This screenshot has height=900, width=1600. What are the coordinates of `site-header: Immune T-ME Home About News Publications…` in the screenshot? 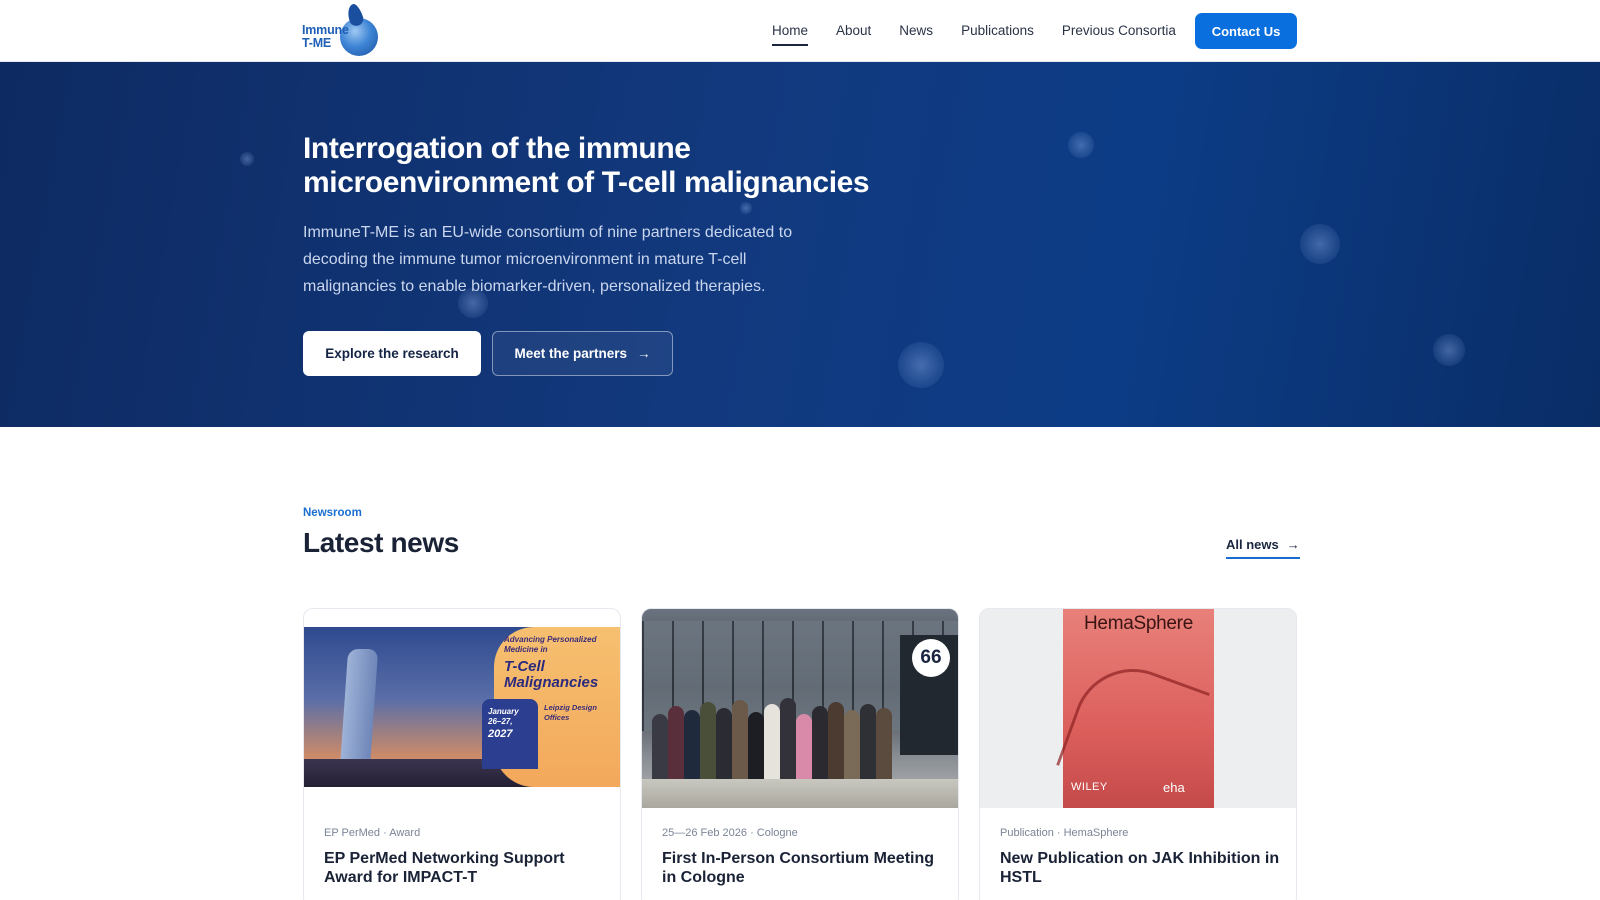 It's located at (800, 31).